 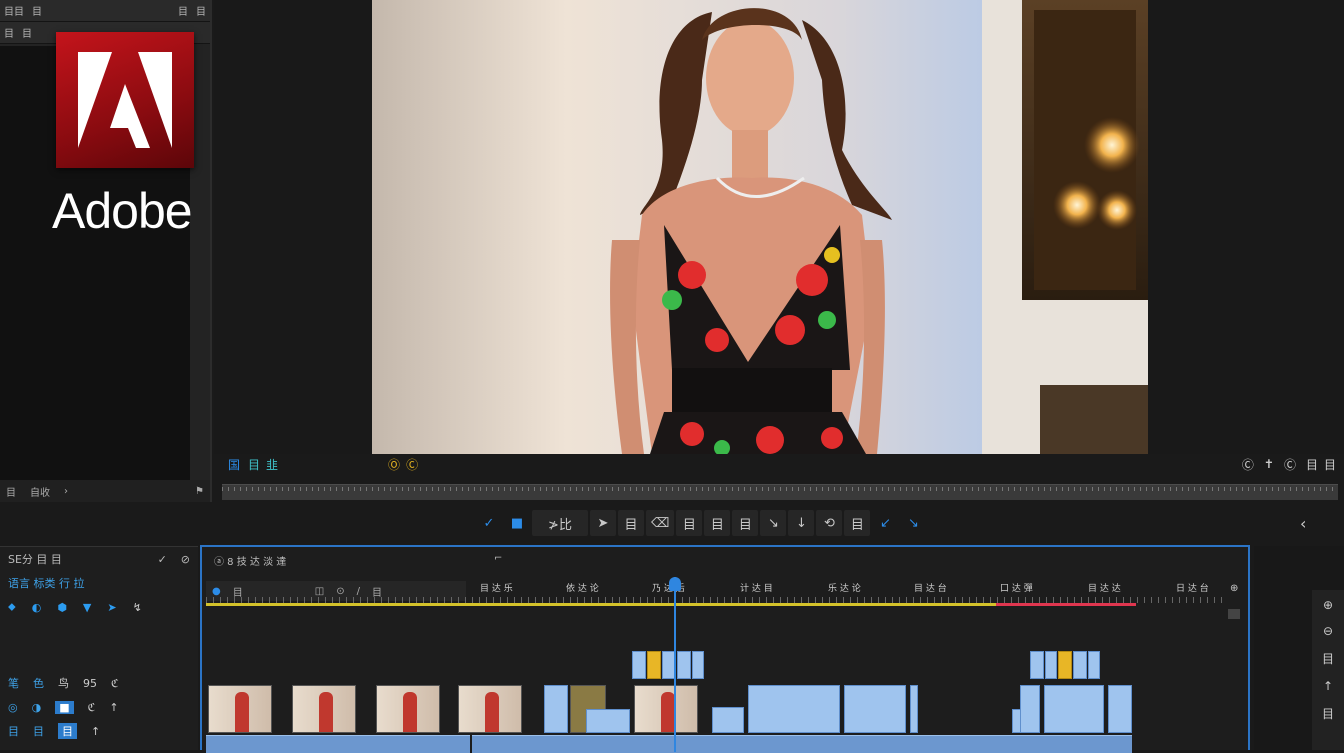 I want to click on project-tab-4: 目, so click(x=201, y=10).